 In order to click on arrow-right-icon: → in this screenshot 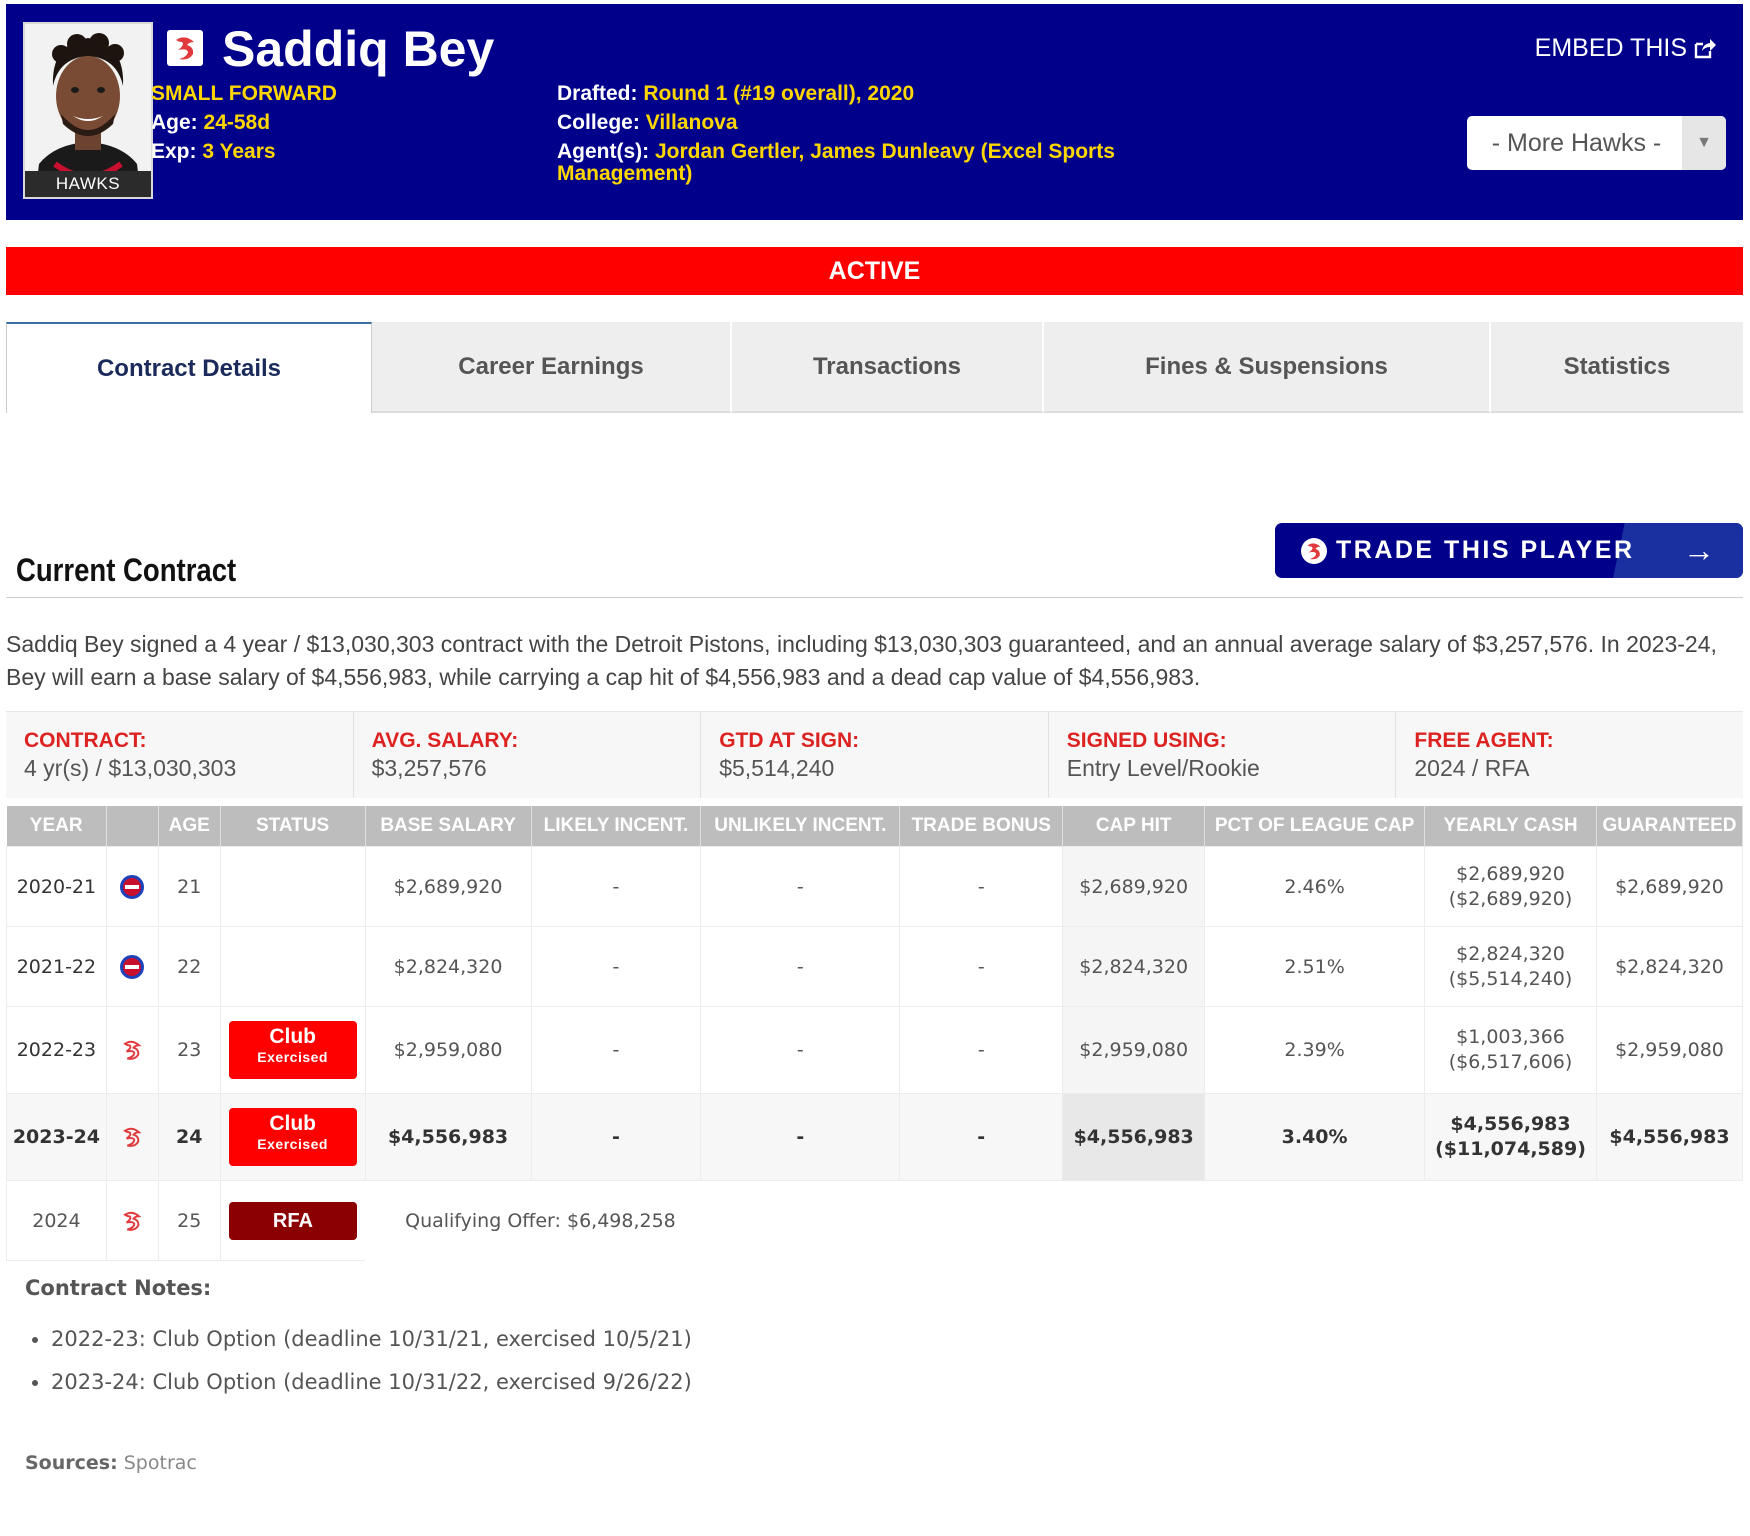, I will do `click(1699, 550)`.